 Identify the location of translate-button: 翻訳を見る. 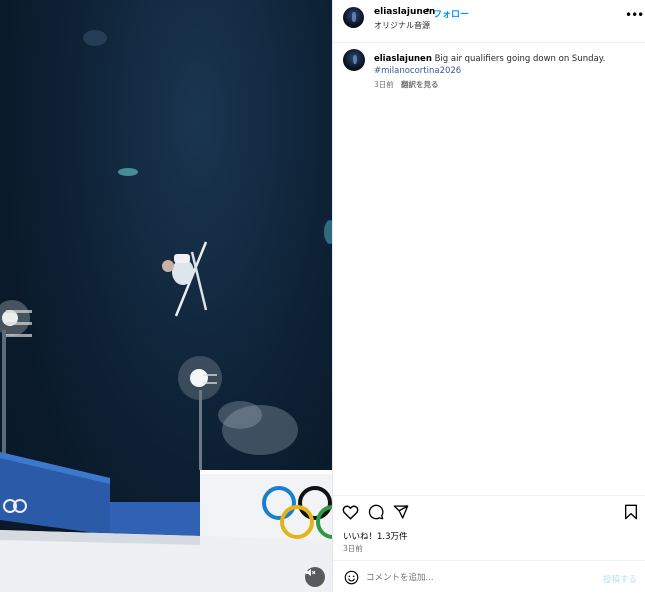
(420, 84).